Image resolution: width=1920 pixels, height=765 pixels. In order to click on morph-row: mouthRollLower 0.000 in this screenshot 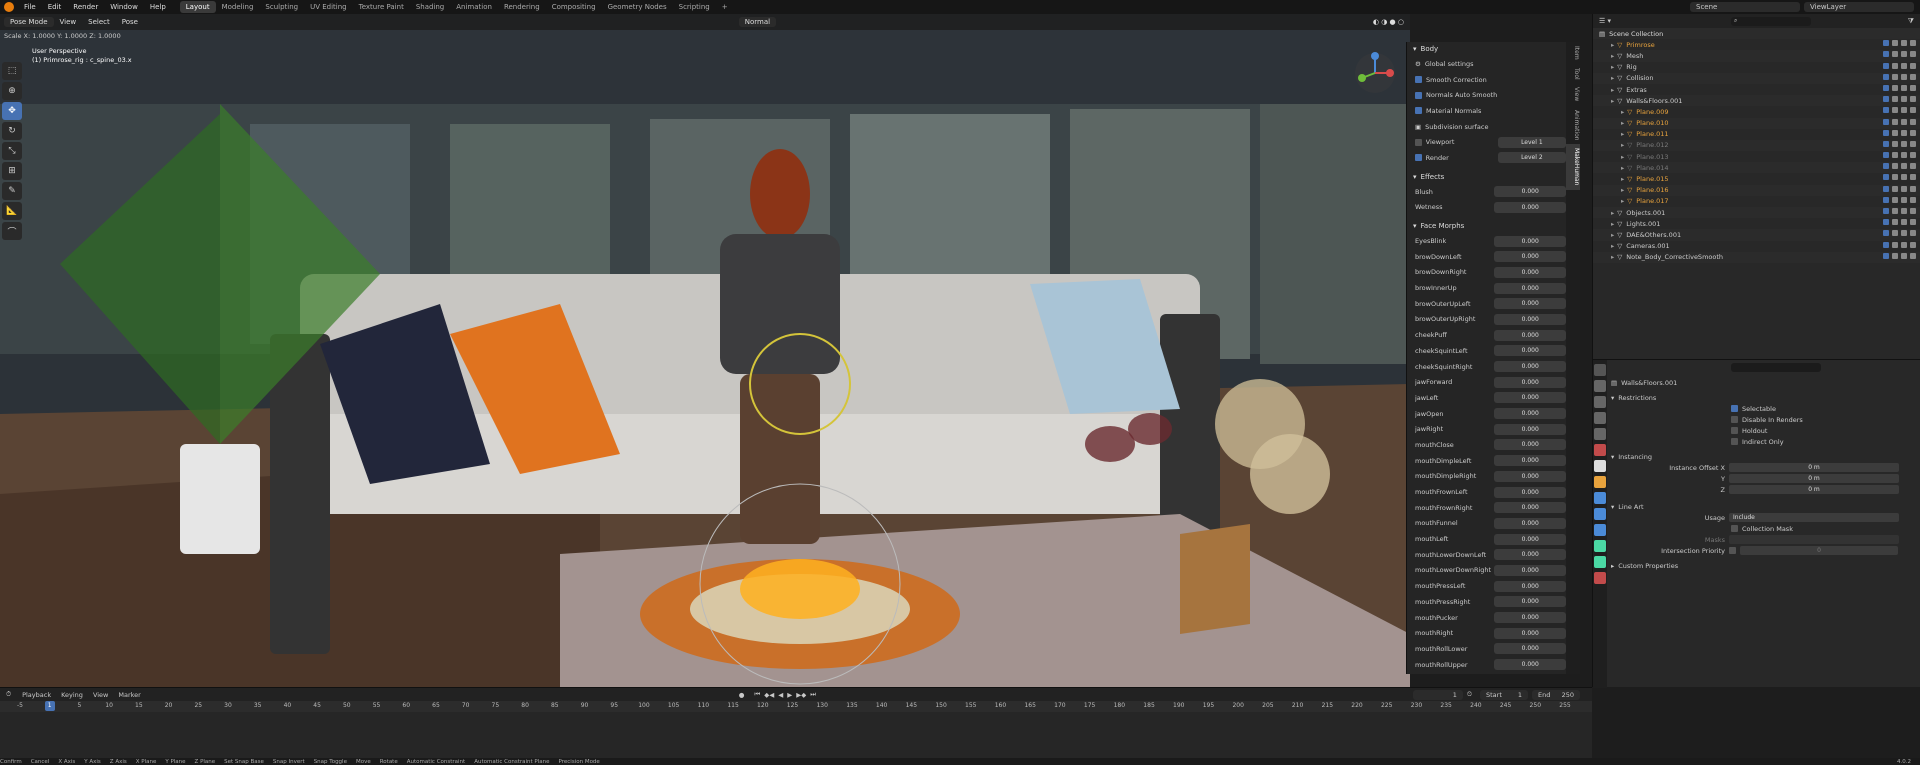, I will do `click(1486, 649)`.